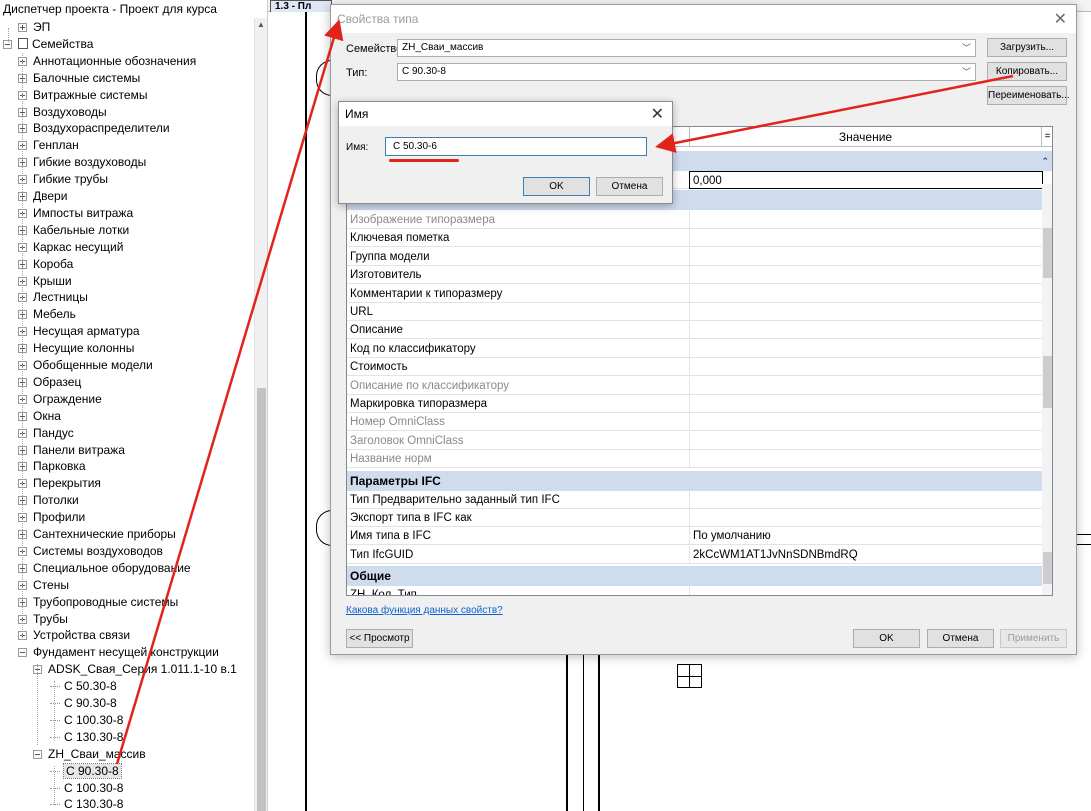 Image resolution: width=1091 pixels, height=811 pixels. What do you see at coordinates (48, 500) in the screenshot?
I see `tree-node: Потолки` at bounding box center [48, 500].